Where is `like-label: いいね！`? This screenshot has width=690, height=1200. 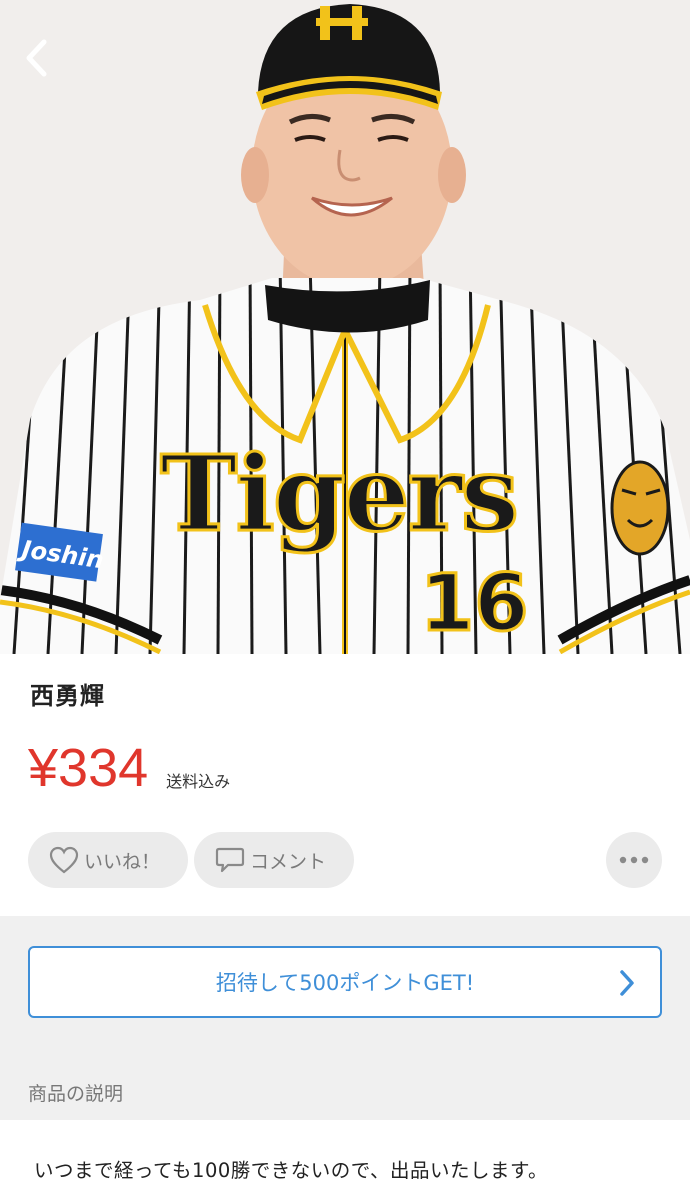
like-label: いいね！ is located at coordinates (122, 861).